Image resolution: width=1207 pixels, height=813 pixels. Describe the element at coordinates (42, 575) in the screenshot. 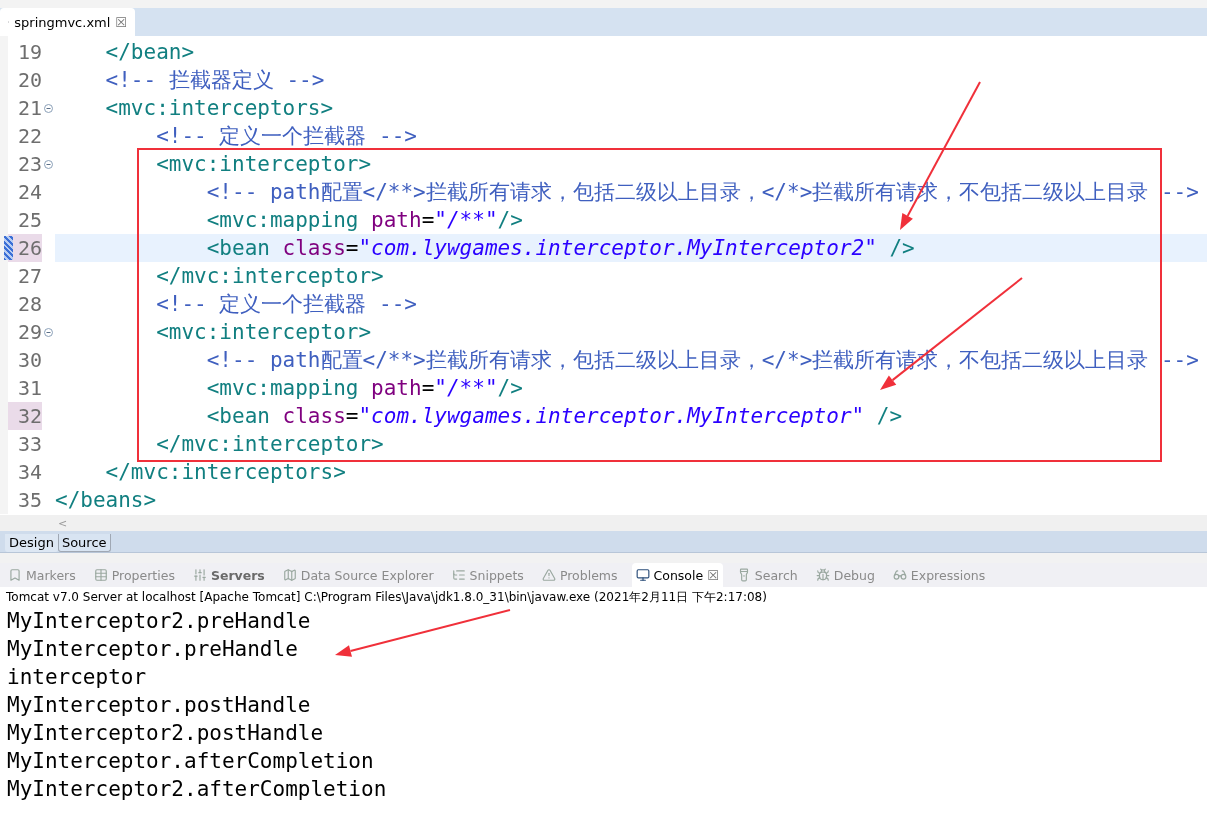

I see `view-tab: Markers` at that location.